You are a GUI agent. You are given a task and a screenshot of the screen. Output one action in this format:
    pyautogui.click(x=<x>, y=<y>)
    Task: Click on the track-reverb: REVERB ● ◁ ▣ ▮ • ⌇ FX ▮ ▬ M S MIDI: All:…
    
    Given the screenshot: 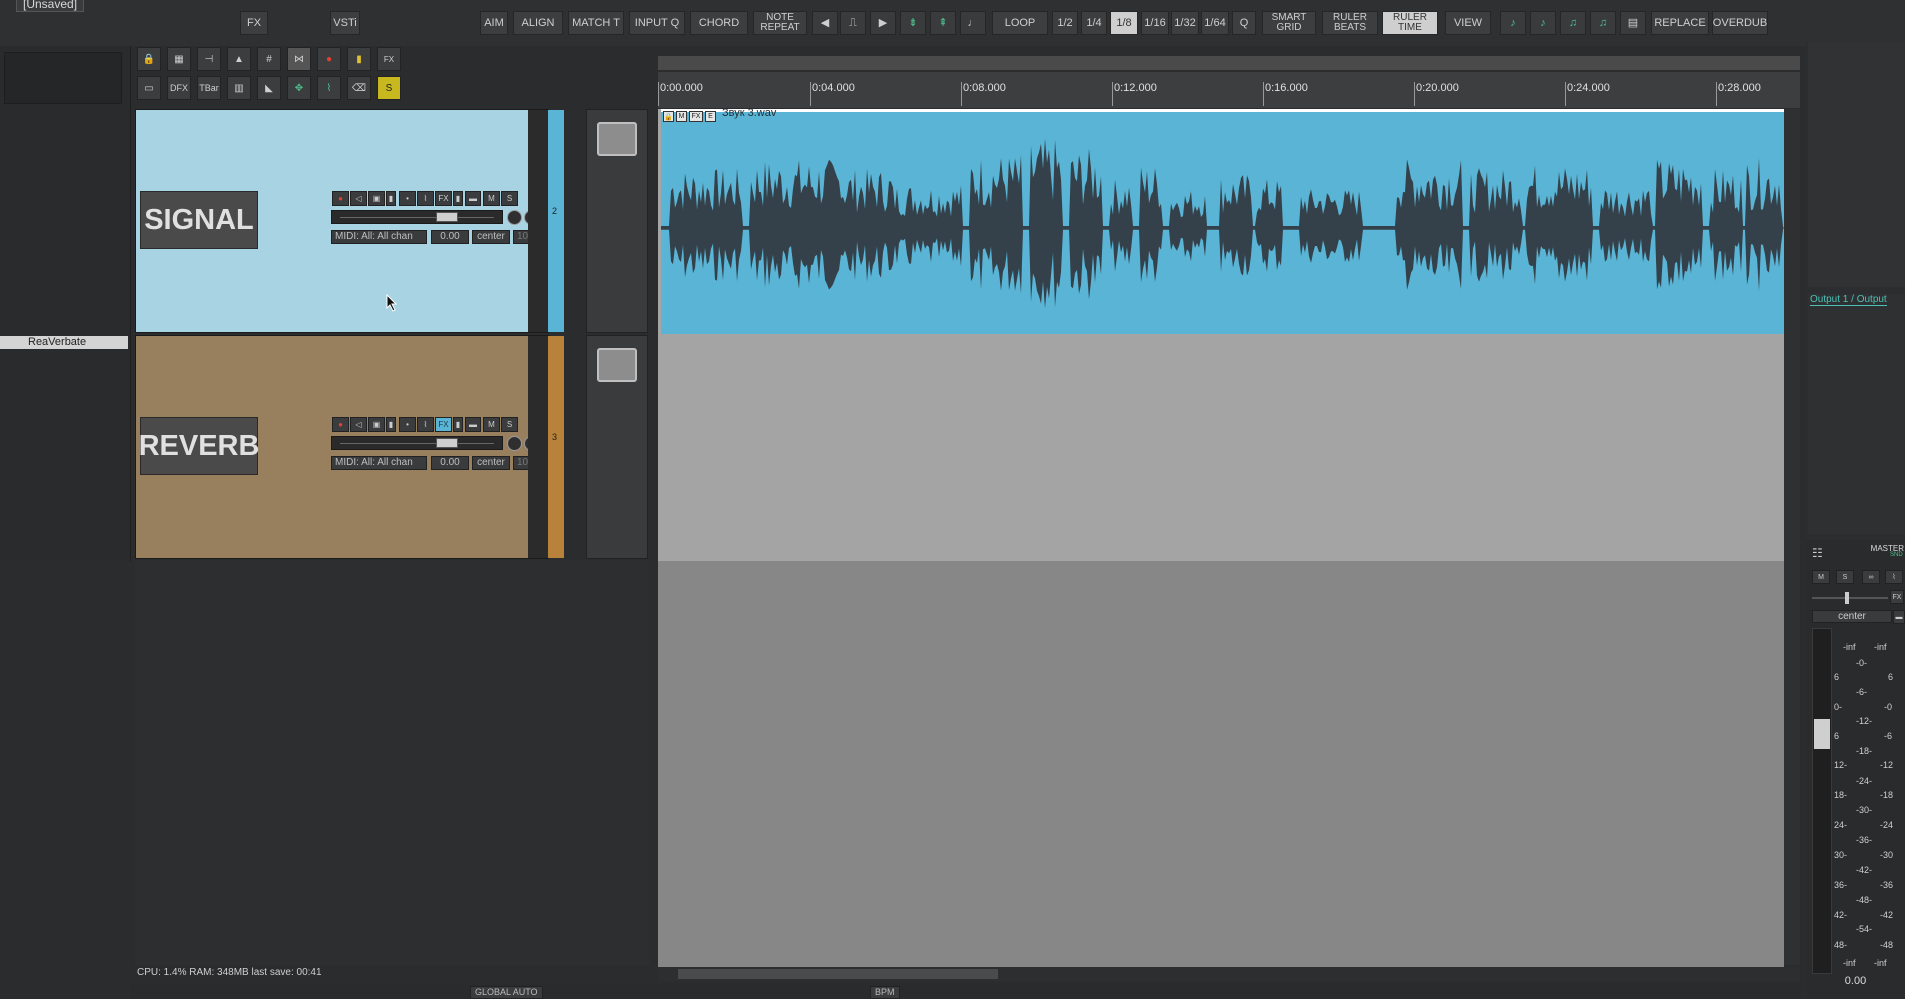 What is the action you would take?
    pyautogui.click(x=349, y=447)
    